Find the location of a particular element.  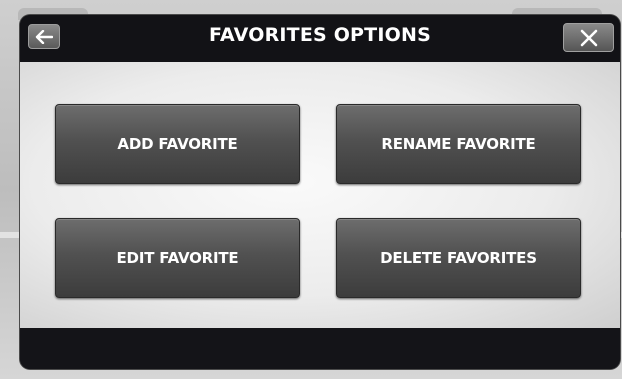

edit-favorite-label: EDIT FAVORITE is located at coordinates (177, 258).